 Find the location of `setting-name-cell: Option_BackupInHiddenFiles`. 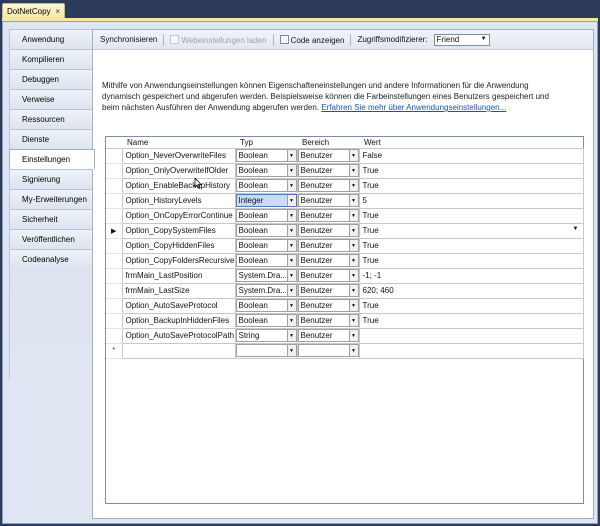

setting-name-cell: Option_BackupInHiddenFiles is located at coordinates (178, 320).